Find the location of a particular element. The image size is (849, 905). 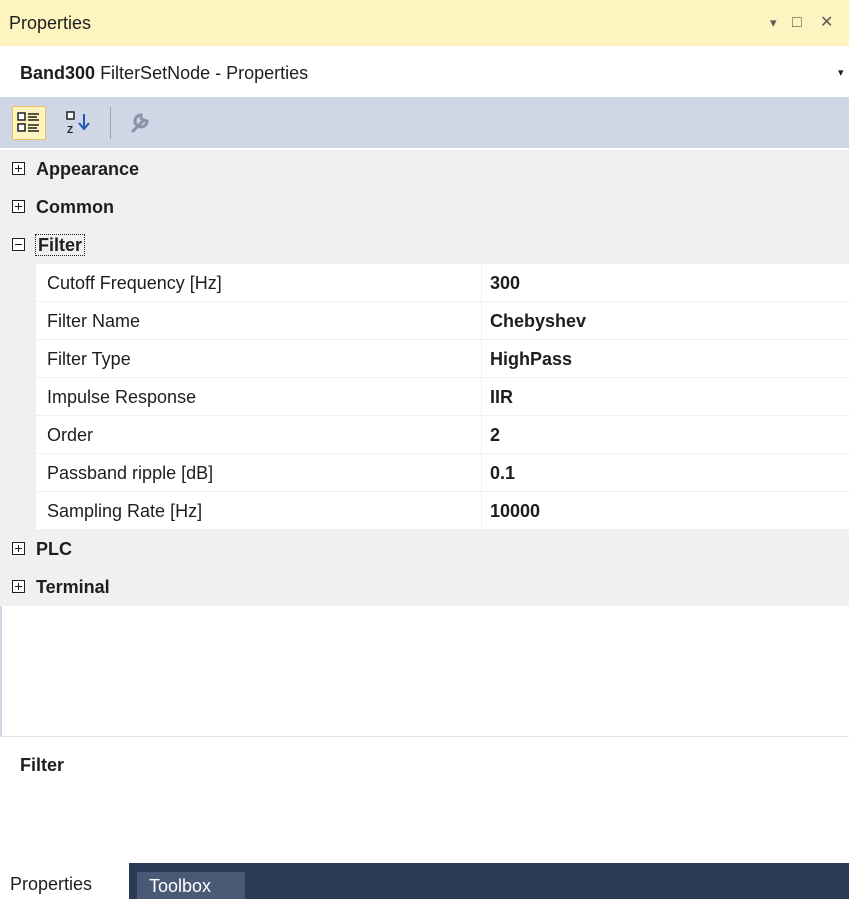

categorized-icon is located at coordinates (28, 122).